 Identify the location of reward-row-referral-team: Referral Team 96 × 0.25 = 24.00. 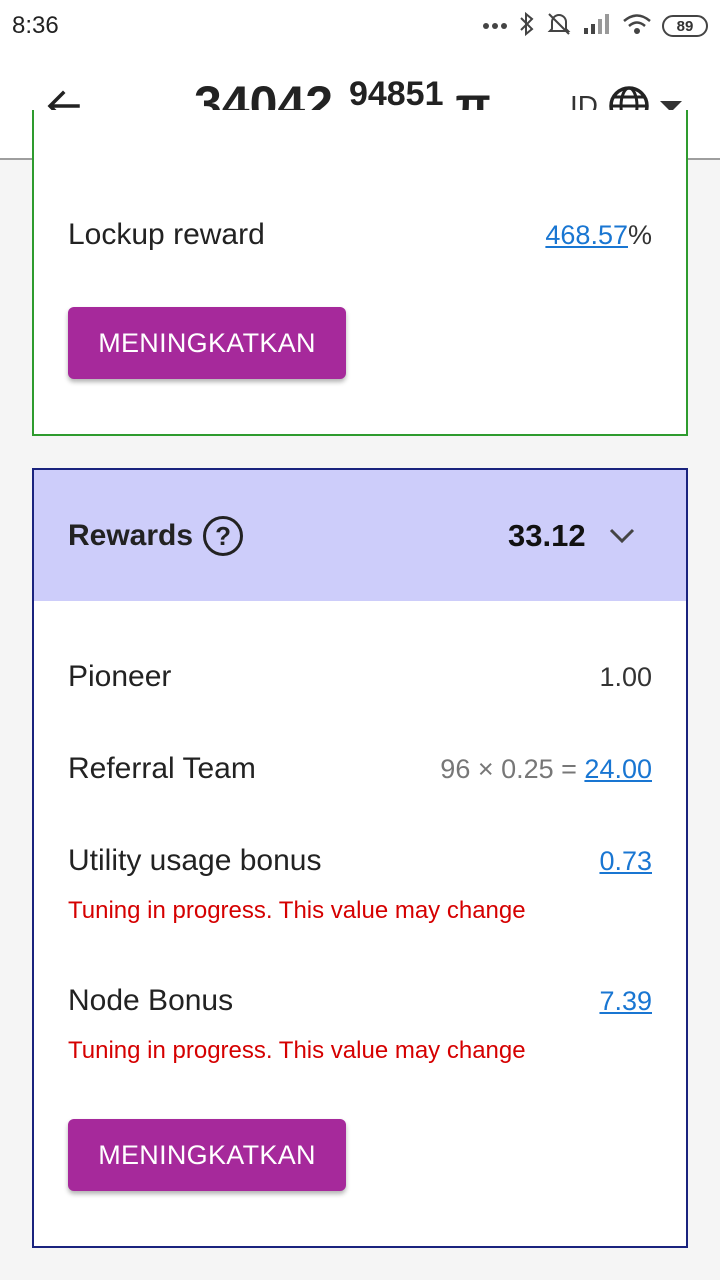
(360, 769).